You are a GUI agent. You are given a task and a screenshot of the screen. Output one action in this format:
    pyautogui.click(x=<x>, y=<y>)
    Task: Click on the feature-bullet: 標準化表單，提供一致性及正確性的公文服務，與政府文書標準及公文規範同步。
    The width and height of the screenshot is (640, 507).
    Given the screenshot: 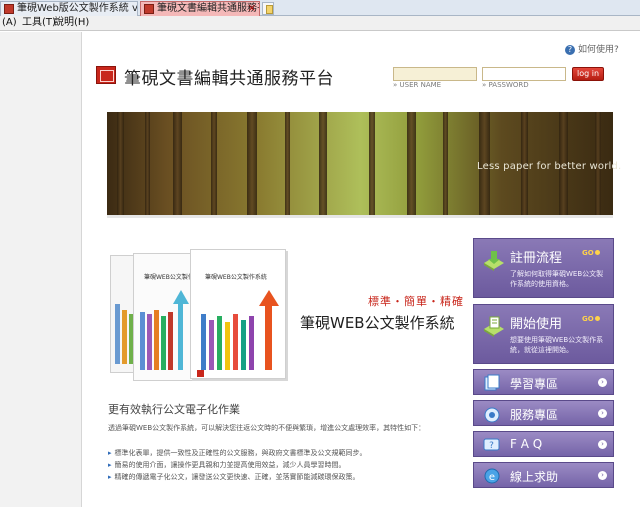 What is the action you would take?
    pyautogui.click(x=237, y=453)
    